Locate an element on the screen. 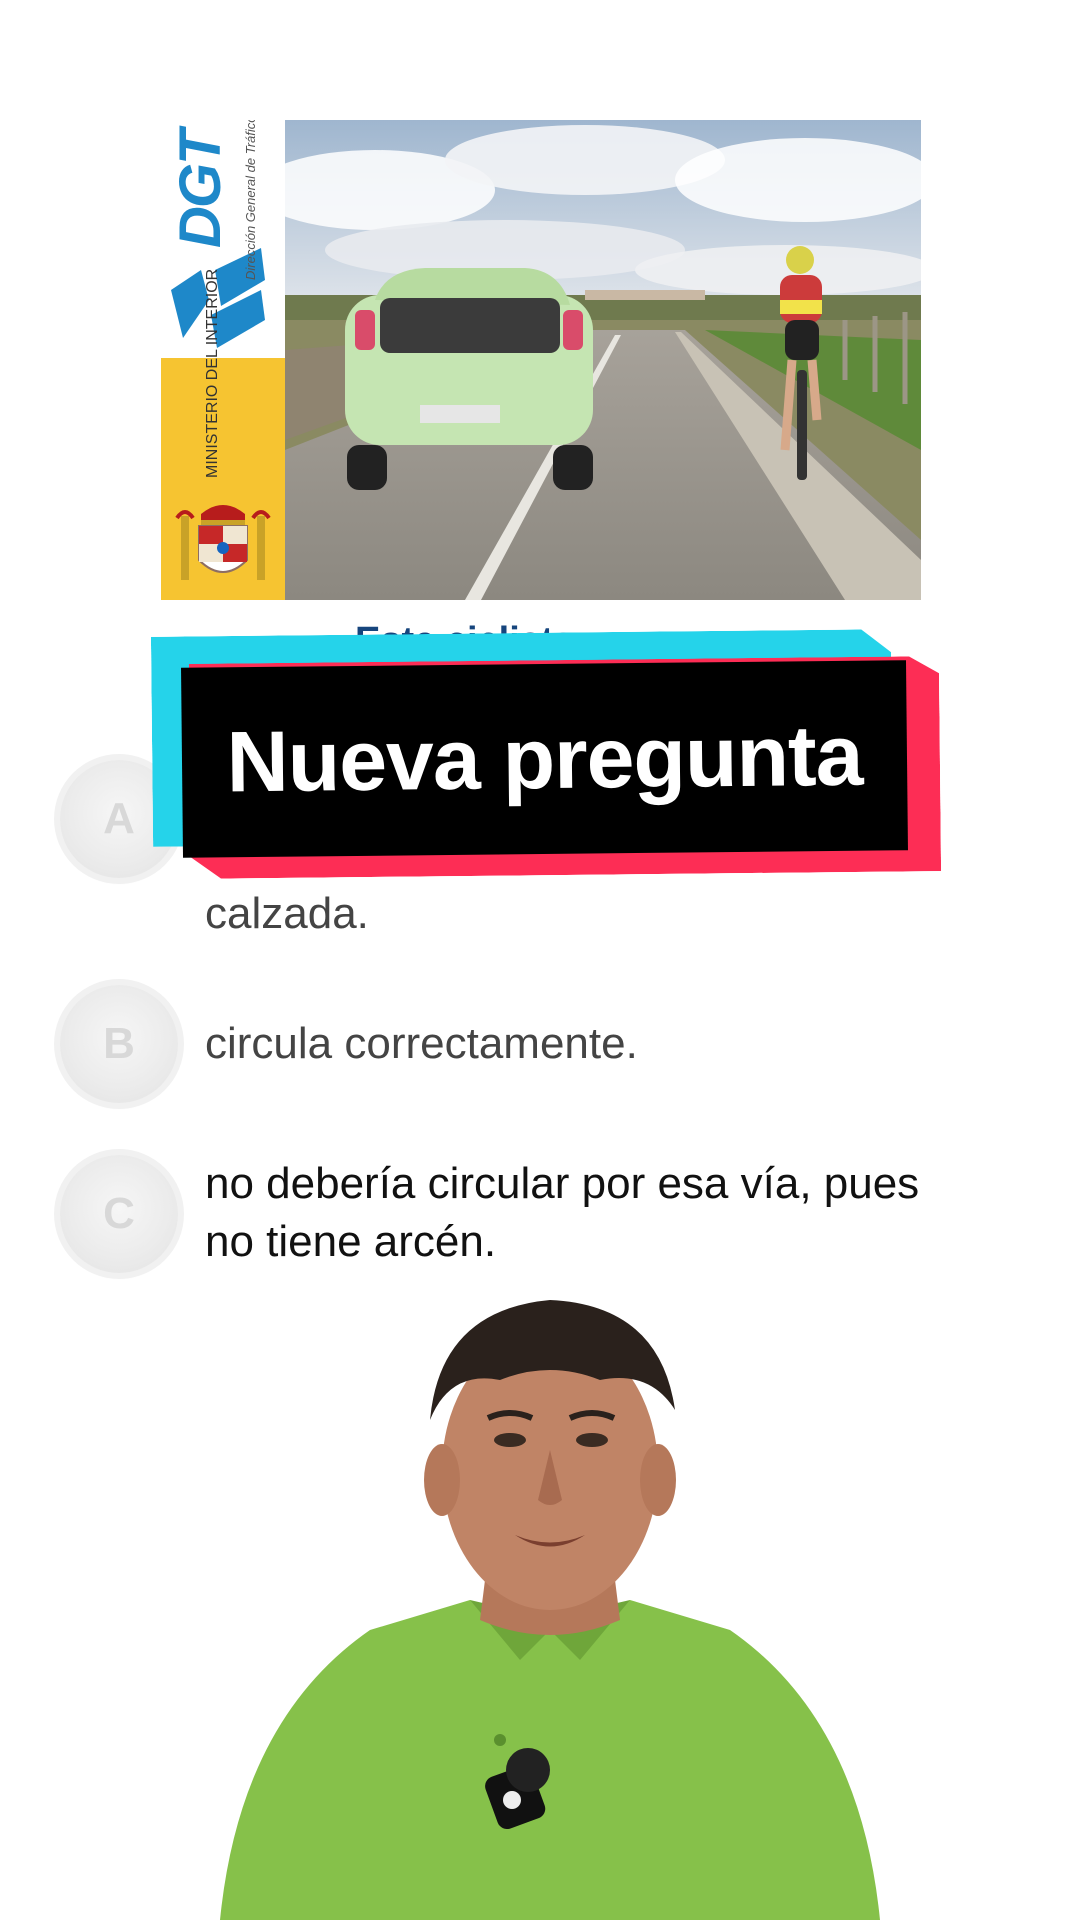 The height and width of the screenshot is (1920, 1080). dgt-logo-text: DGT is located at coordinates (200, 190).